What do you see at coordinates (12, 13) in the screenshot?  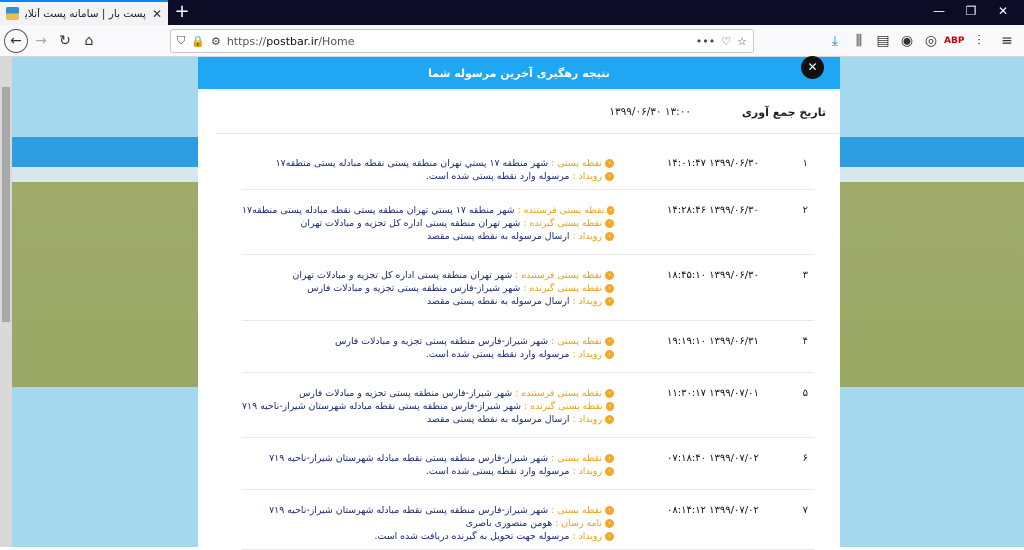 I see `site-favicon-icon` at bounding box center [12, 13].